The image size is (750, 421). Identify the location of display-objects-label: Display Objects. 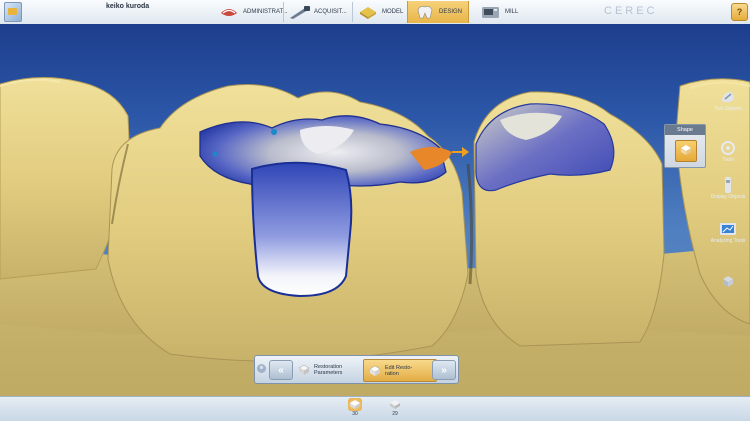
(728, 197).